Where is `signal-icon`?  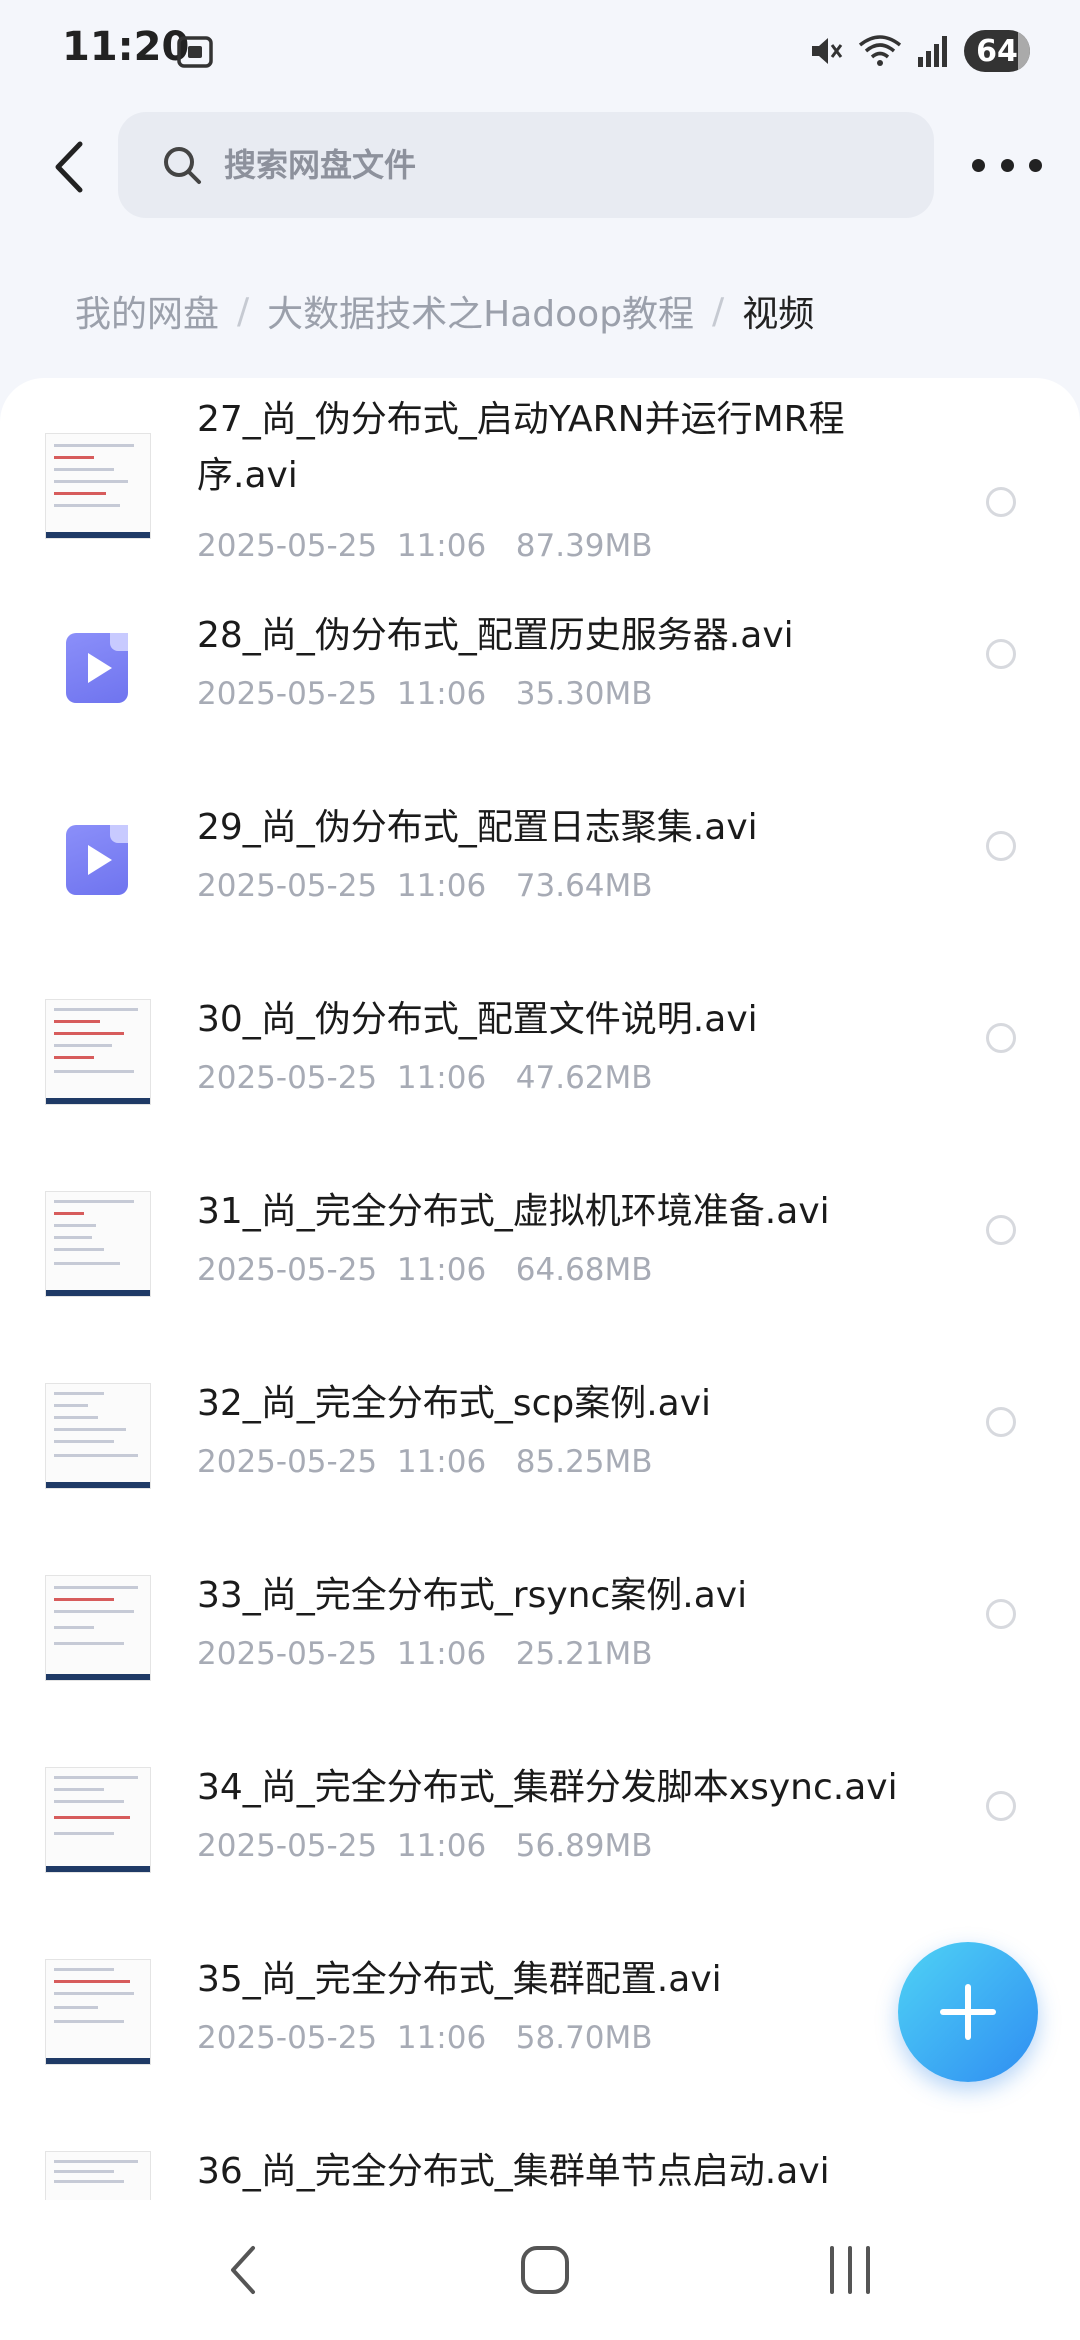
signal-icon is located at coordinates (932, 51).